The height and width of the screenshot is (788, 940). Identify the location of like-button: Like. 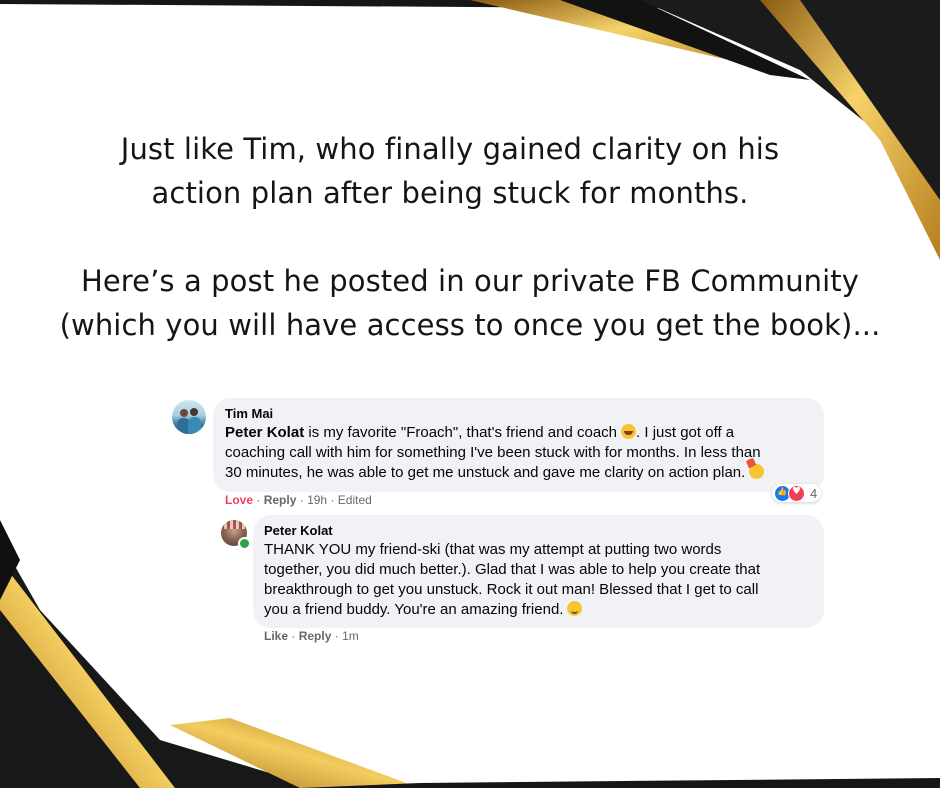
(276, 636).